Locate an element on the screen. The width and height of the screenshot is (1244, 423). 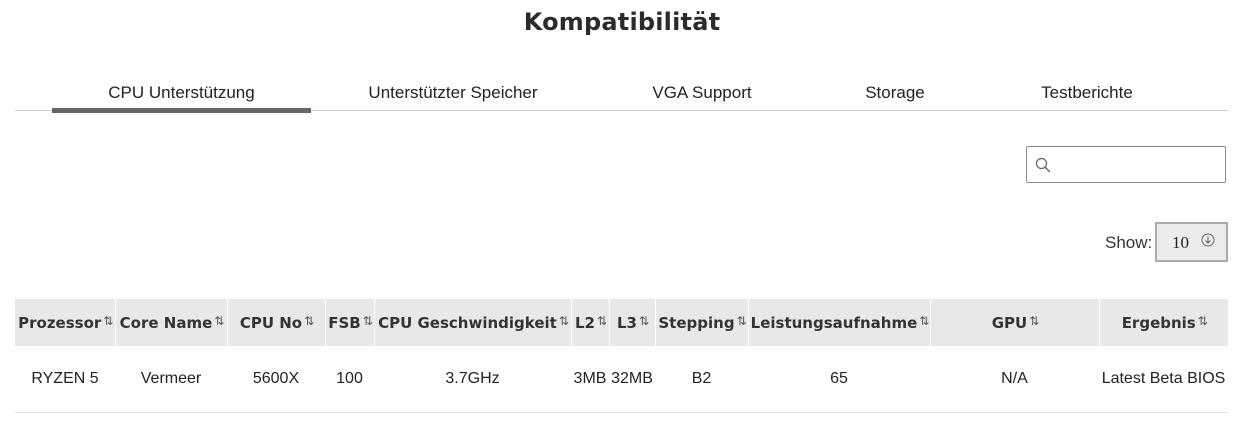
cell-cpu-no: 5600X is located at coordinates (276, 379).